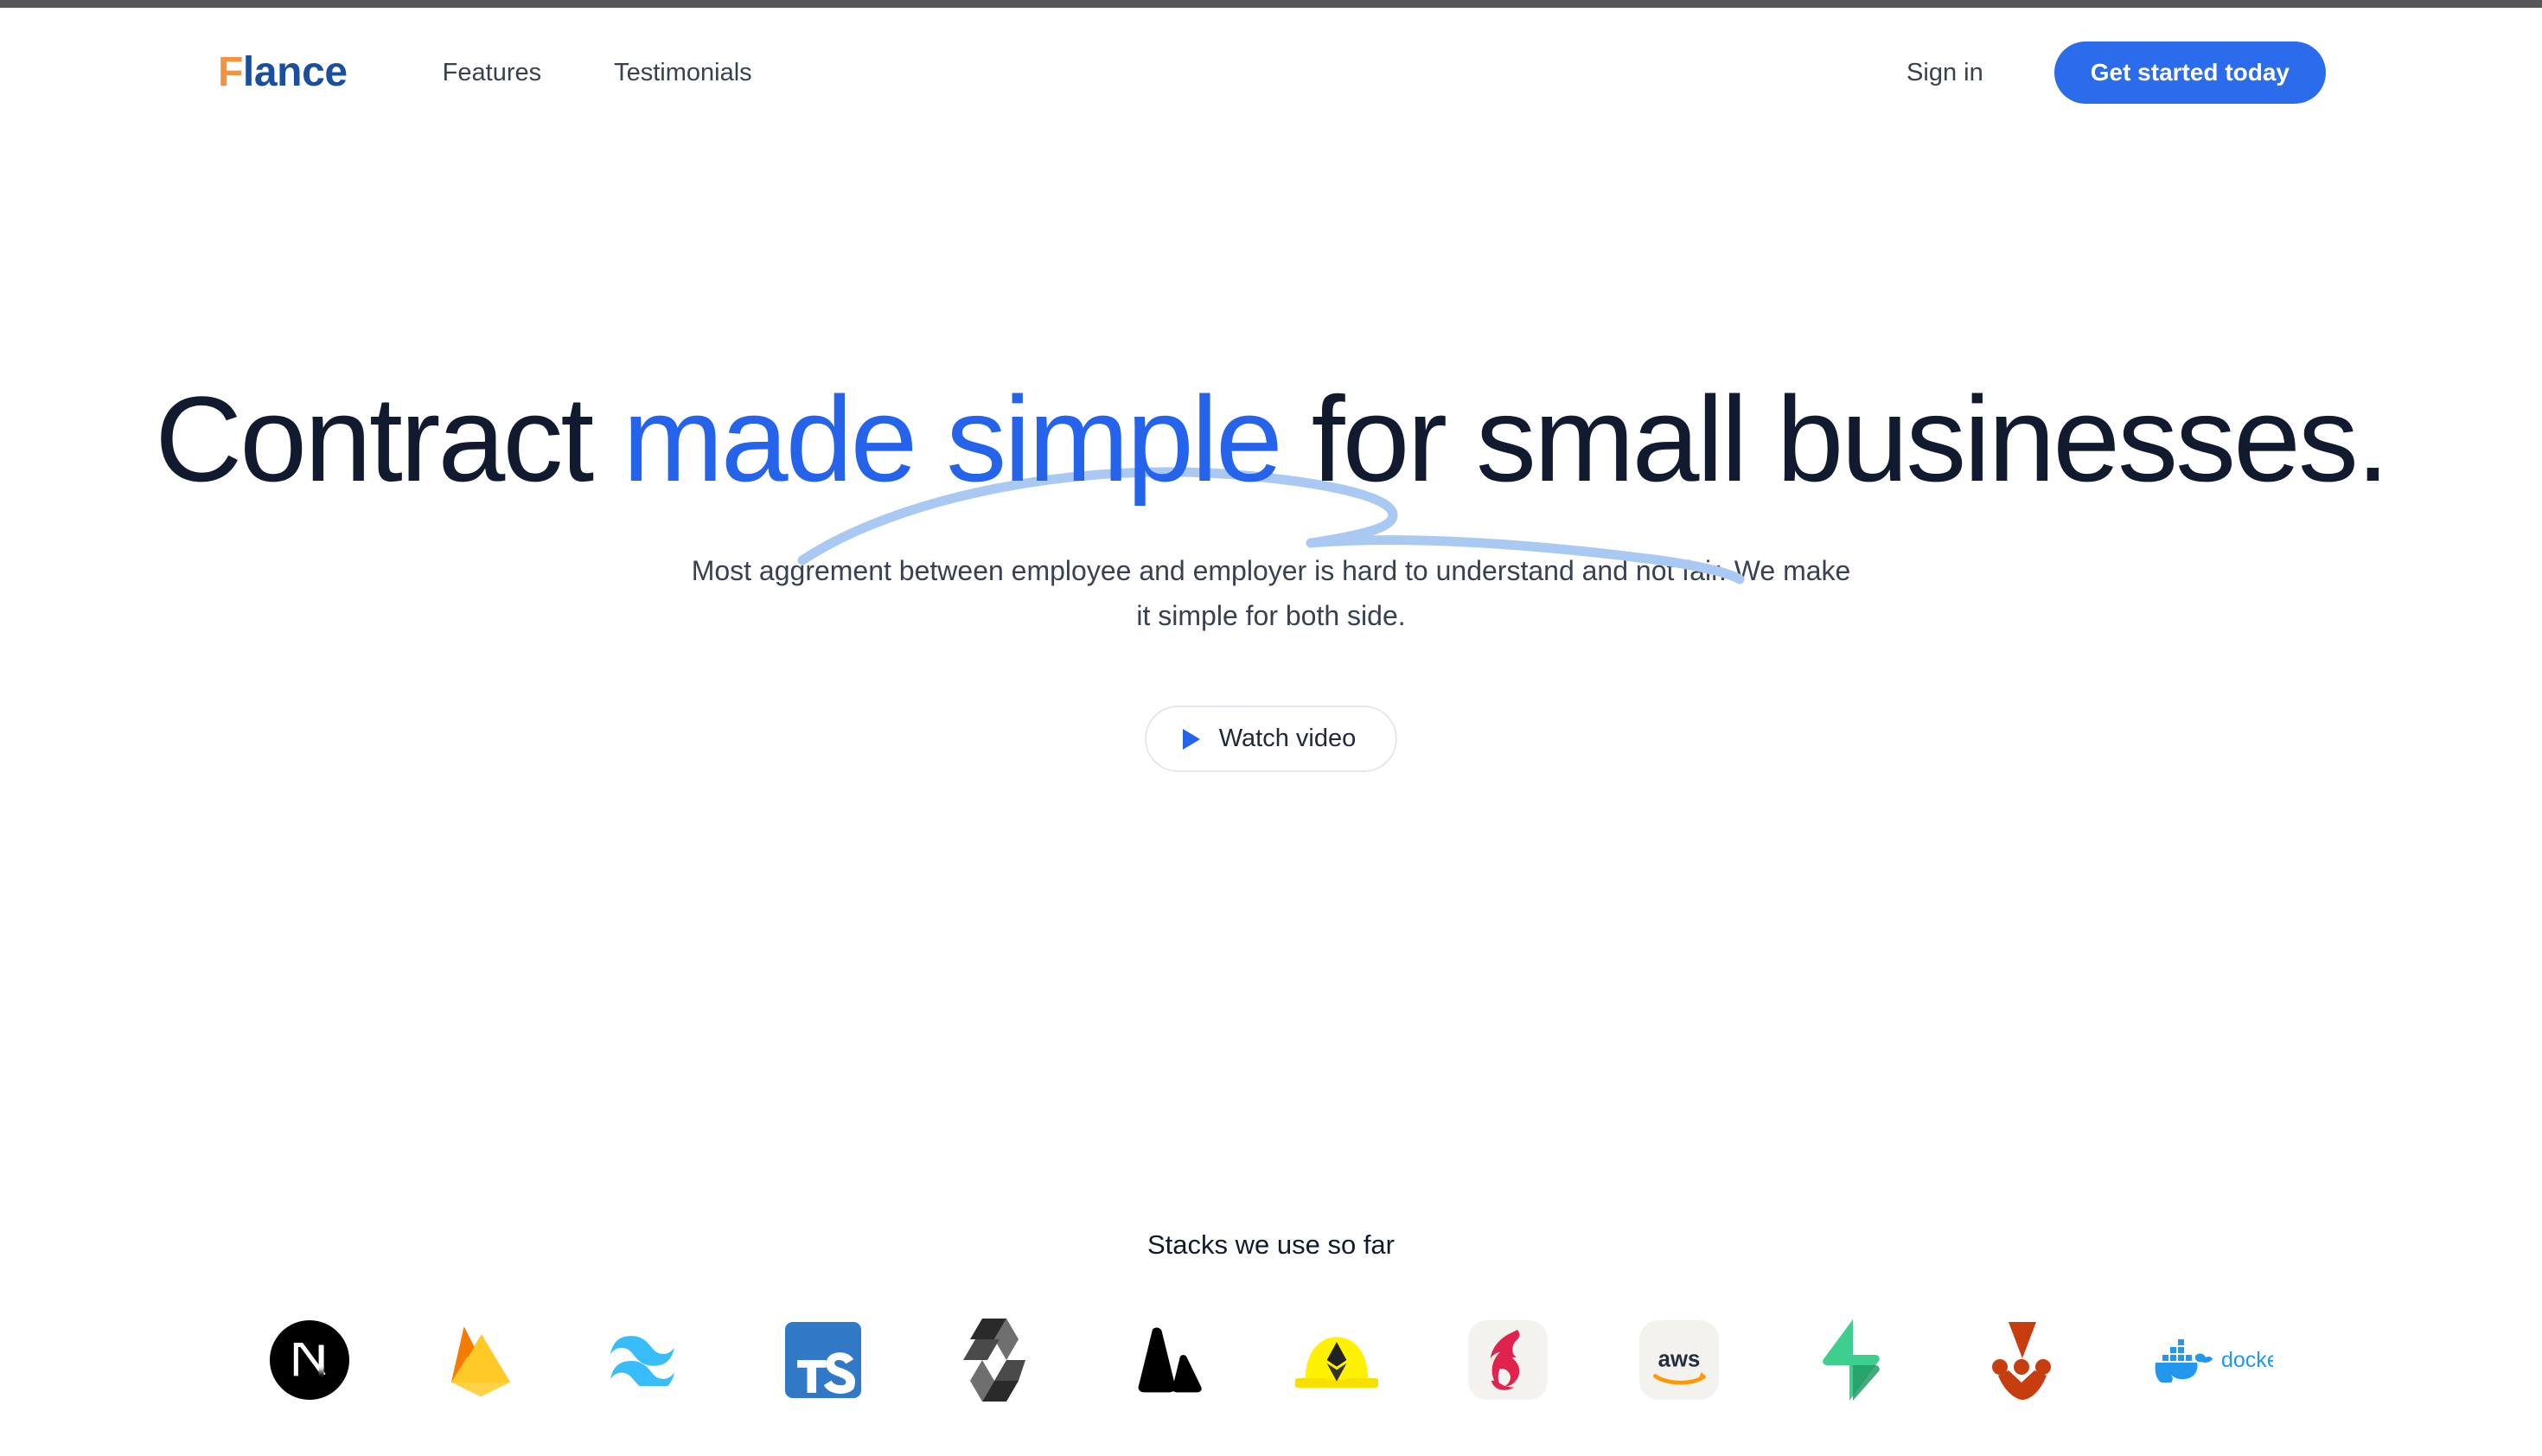 This screenshot has height=1456, width=2542. What do you see at coordinates (1191, 739) in the screenshot?
I see `play-icon` at bounding box center [1191, 739].